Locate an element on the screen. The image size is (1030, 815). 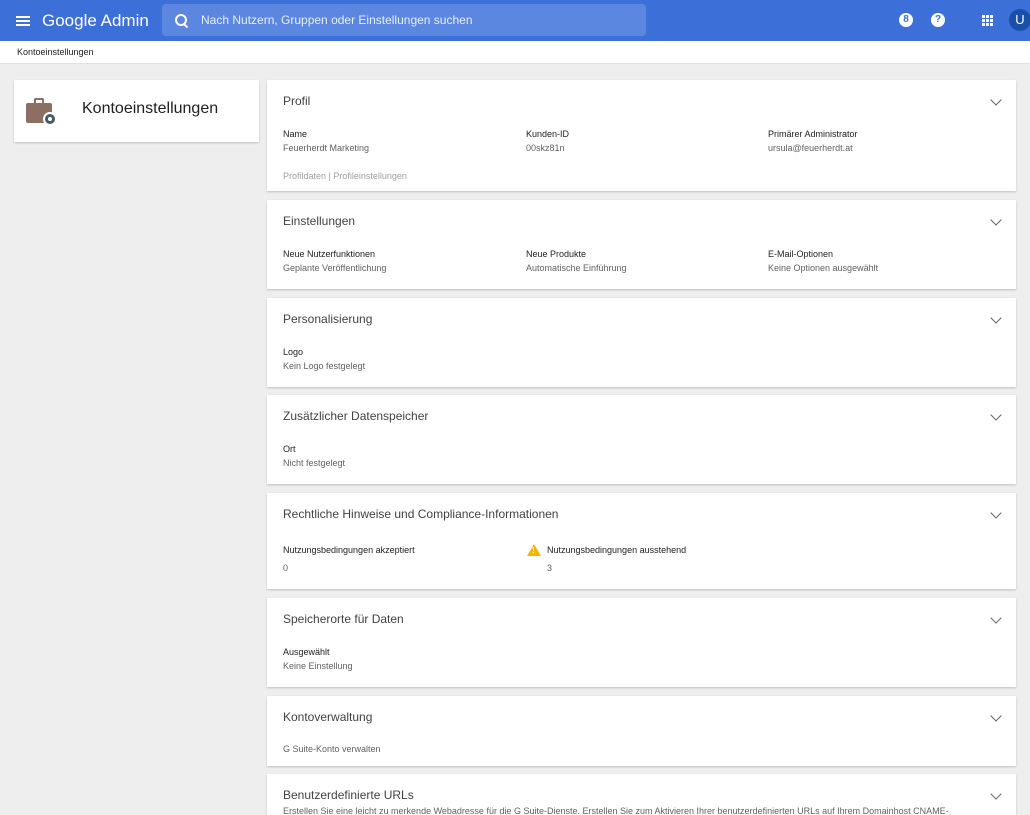
top-app-bar: Google Admin 8 ? U is located at coordinates (515, 20).